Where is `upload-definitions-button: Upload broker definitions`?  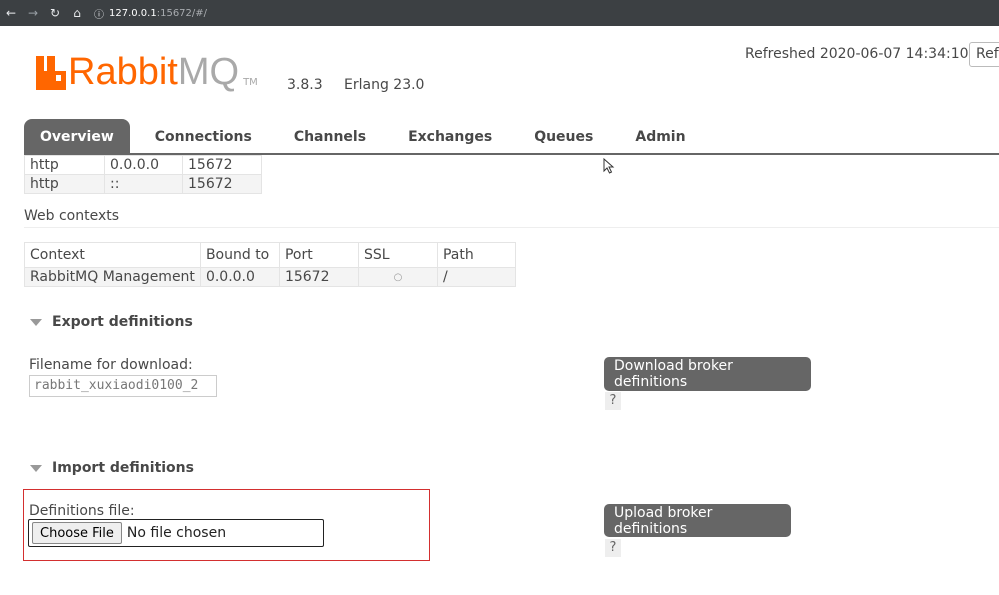 upload-definitions-button: Upload broker definitions is located at coordinates (697, 520).